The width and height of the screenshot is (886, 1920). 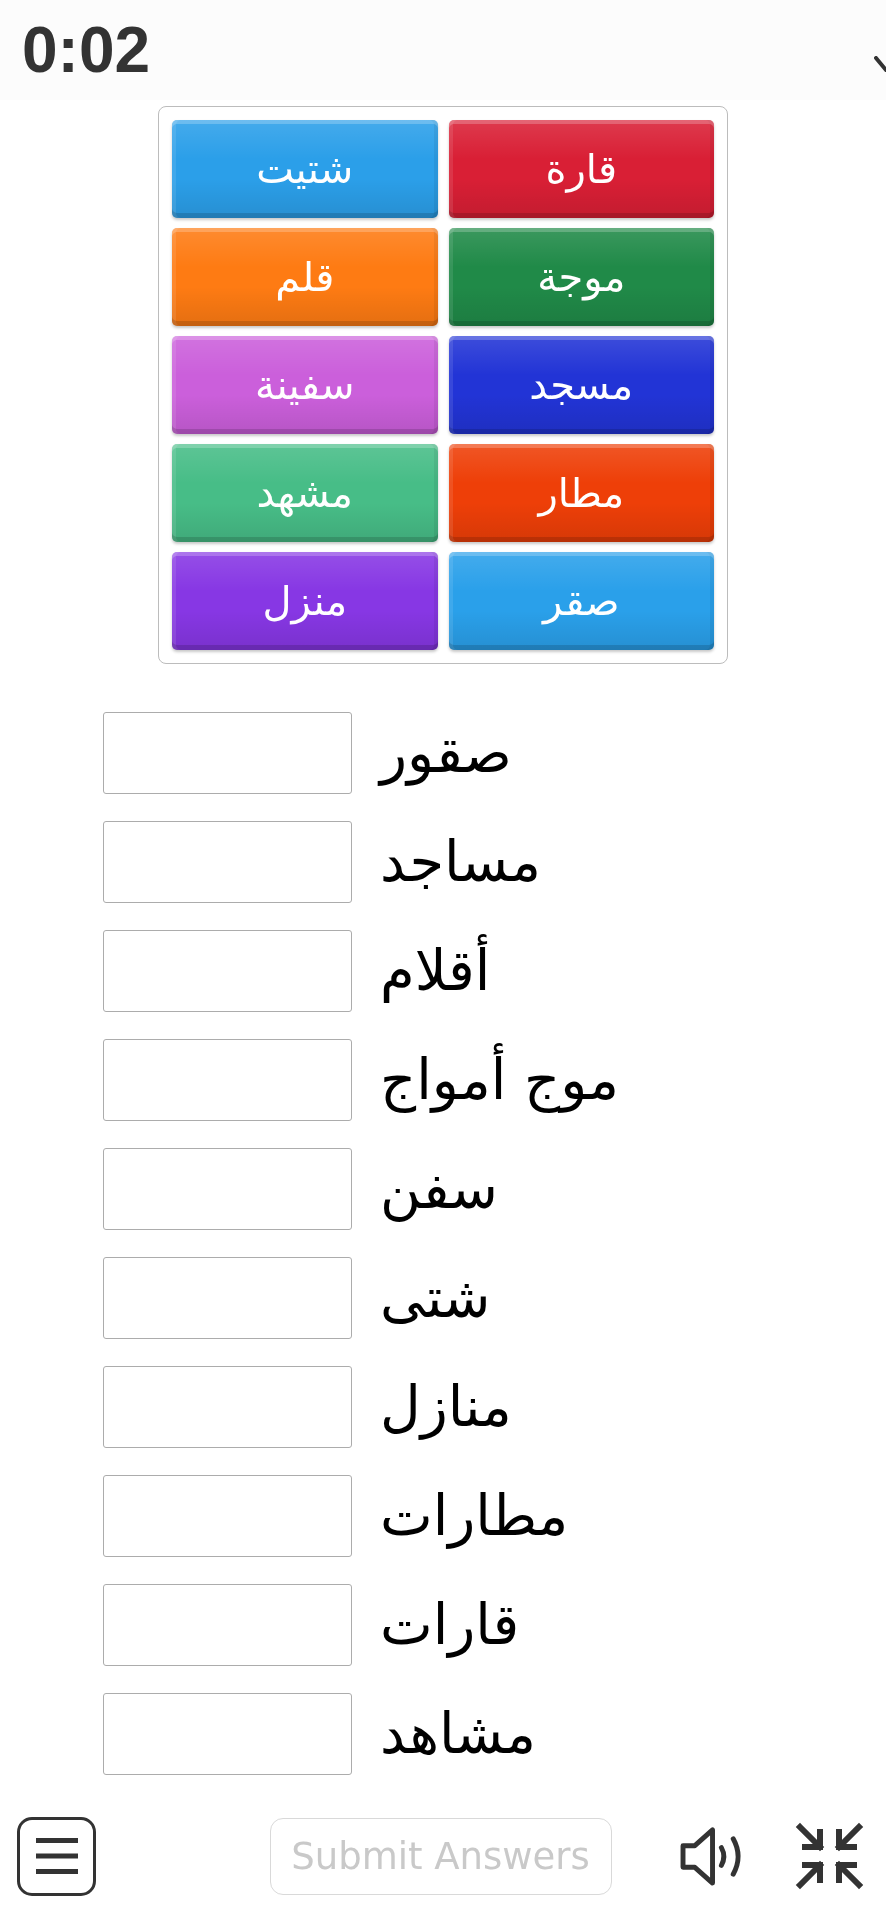 What do you see at coordinates (829, 1856) in the screenshot?
I see `collapse-icon` at bounding box center [829, 1856].